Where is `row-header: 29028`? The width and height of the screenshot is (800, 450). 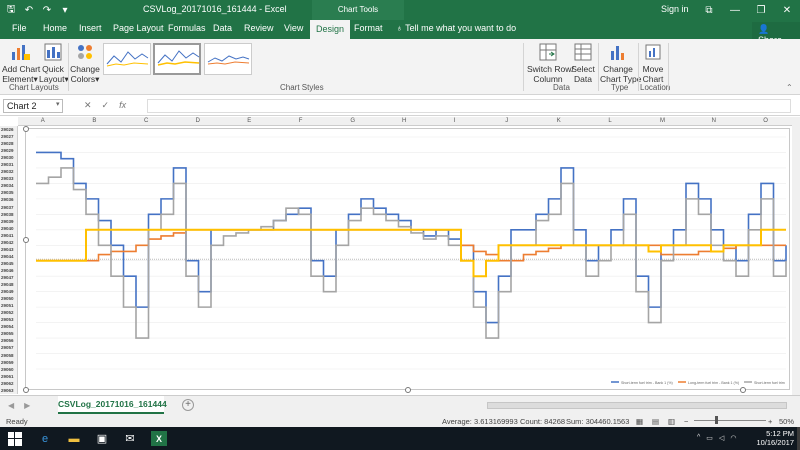 row-header: 29028 is located at coordinates (8, 143).